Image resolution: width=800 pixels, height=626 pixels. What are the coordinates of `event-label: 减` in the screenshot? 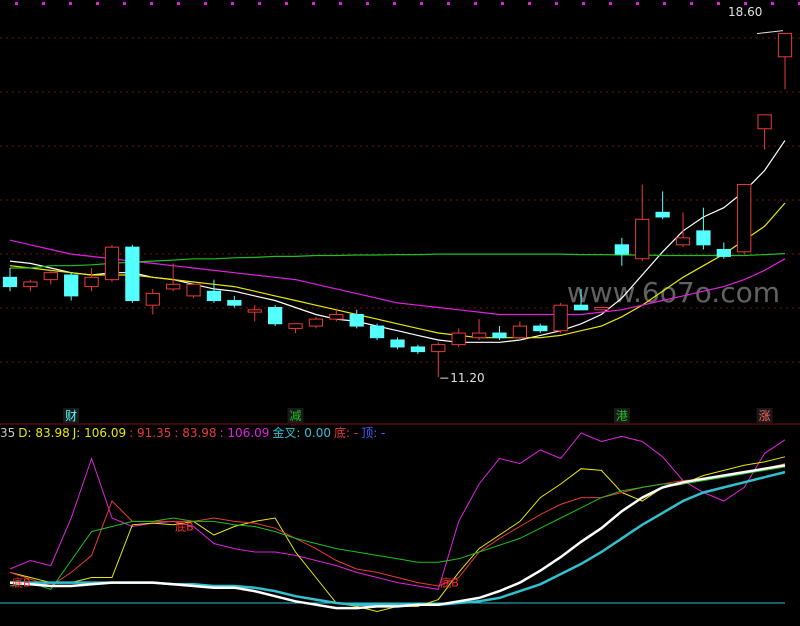 It's located at (296, 416).